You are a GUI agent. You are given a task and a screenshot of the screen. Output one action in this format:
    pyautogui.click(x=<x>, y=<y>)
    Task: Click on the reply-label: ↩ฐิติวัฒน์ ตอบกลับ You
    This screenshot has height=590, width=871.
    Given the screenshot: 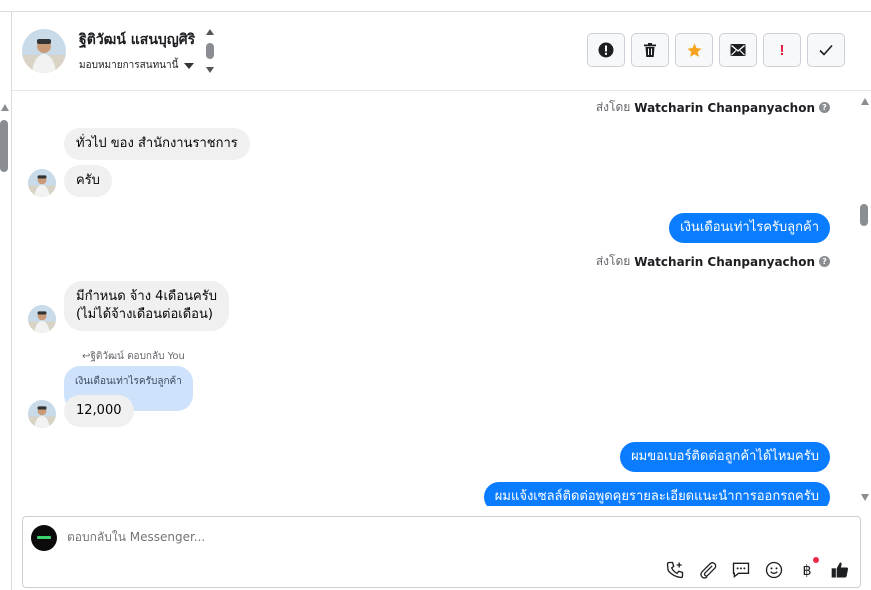 What is the action you would take?
    pyautogui.click(x=133, y=356)
    